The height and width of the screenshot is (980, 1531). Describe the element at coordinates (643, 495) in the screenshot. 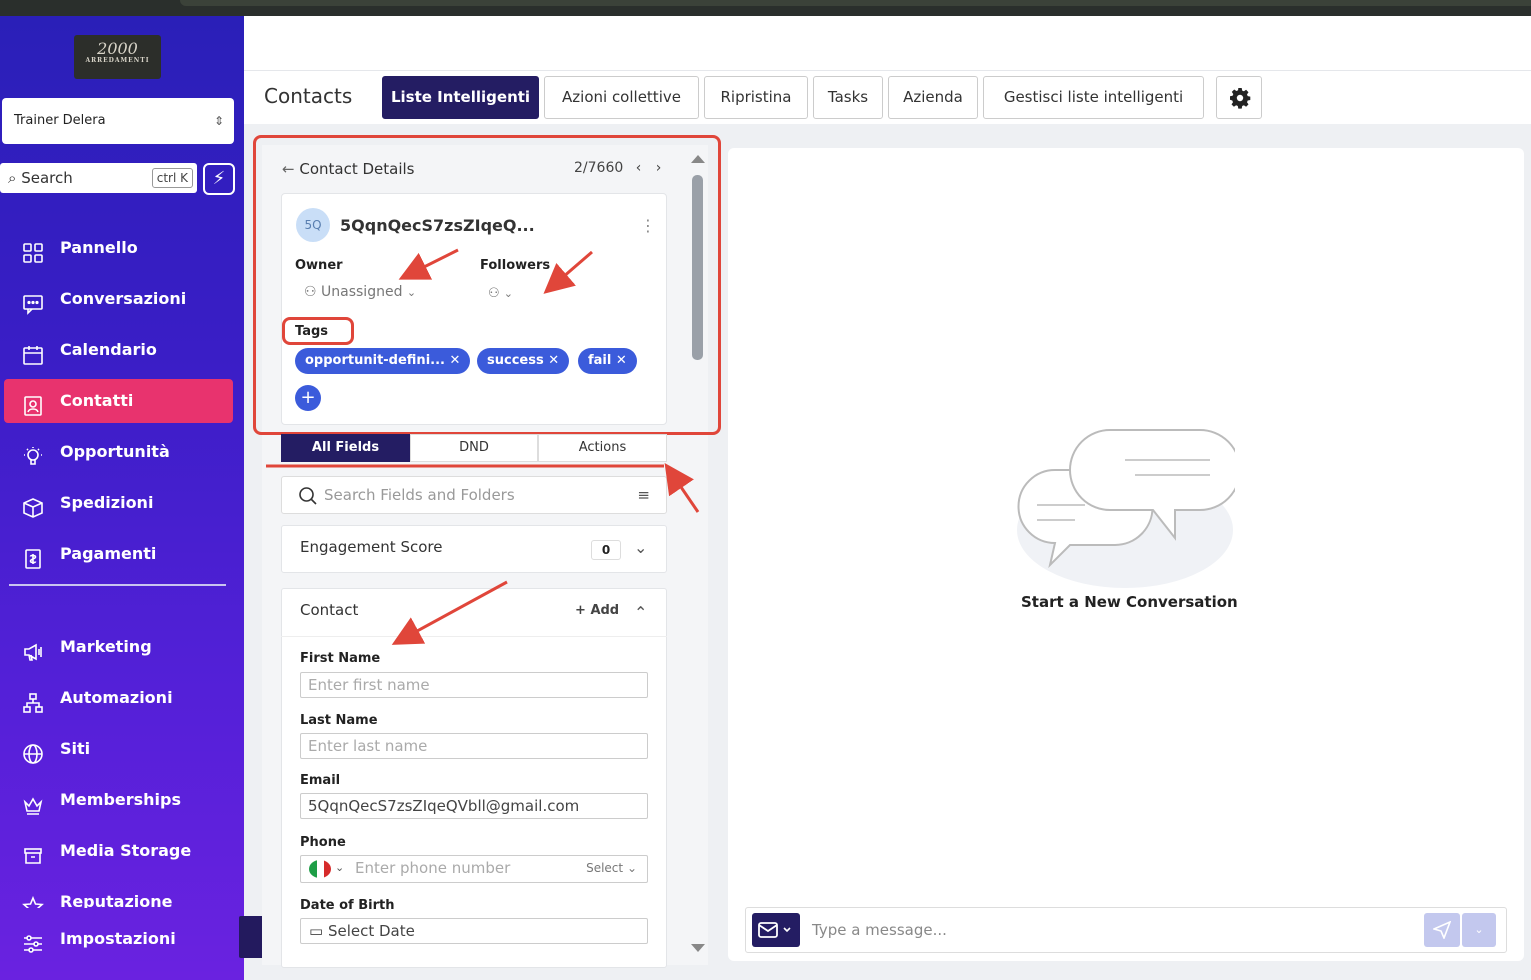

I see `filter-icon: ≡` at that location.